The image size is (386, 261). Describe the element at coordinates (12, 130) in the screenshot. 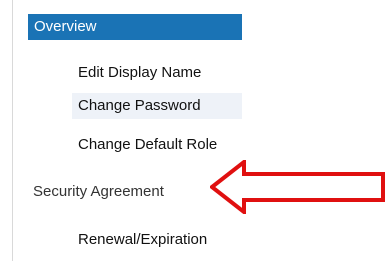

I see `left-divider` at that location.